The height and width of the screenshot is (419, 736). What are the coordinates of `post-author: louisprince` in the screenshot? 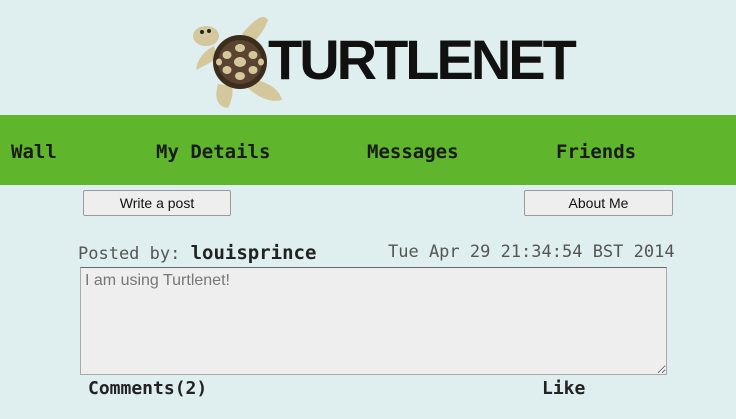 It's located at (254, 253).